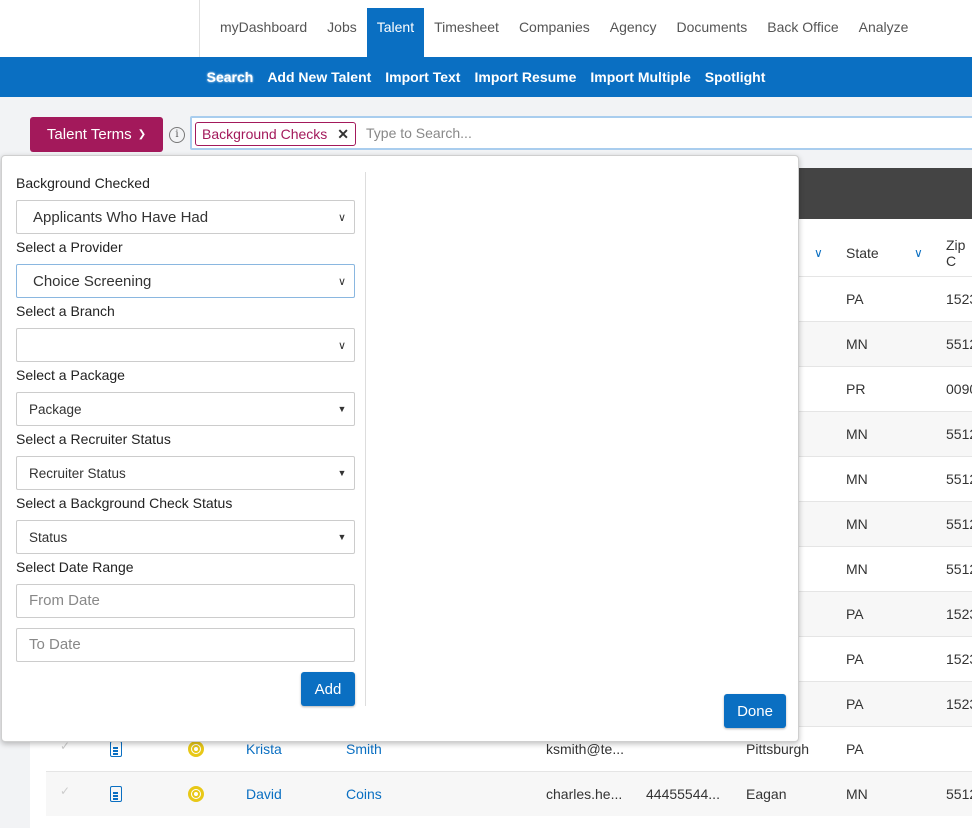 Image resolution: width=972 pixels, height=828 pixels. I want to click on column-header-state: State, so click(862, 253).